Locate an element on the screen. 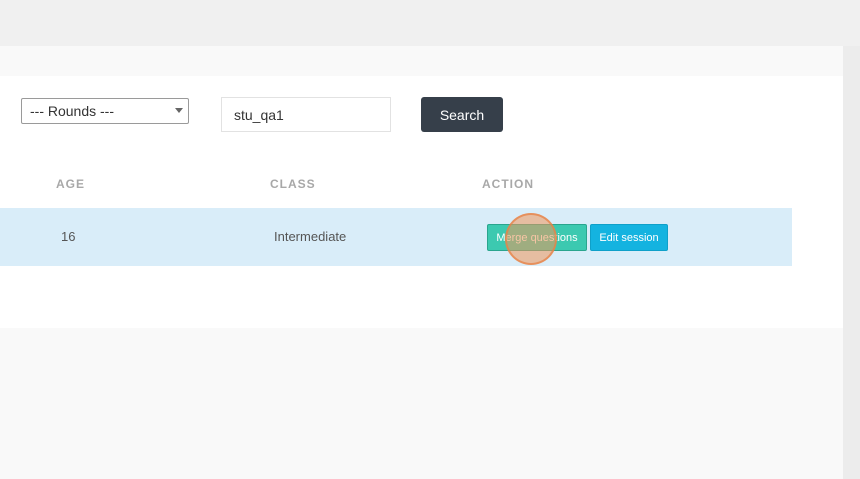 The image size is (860, 479). column-header-action: ACTION is located at coordinates (508, 184).